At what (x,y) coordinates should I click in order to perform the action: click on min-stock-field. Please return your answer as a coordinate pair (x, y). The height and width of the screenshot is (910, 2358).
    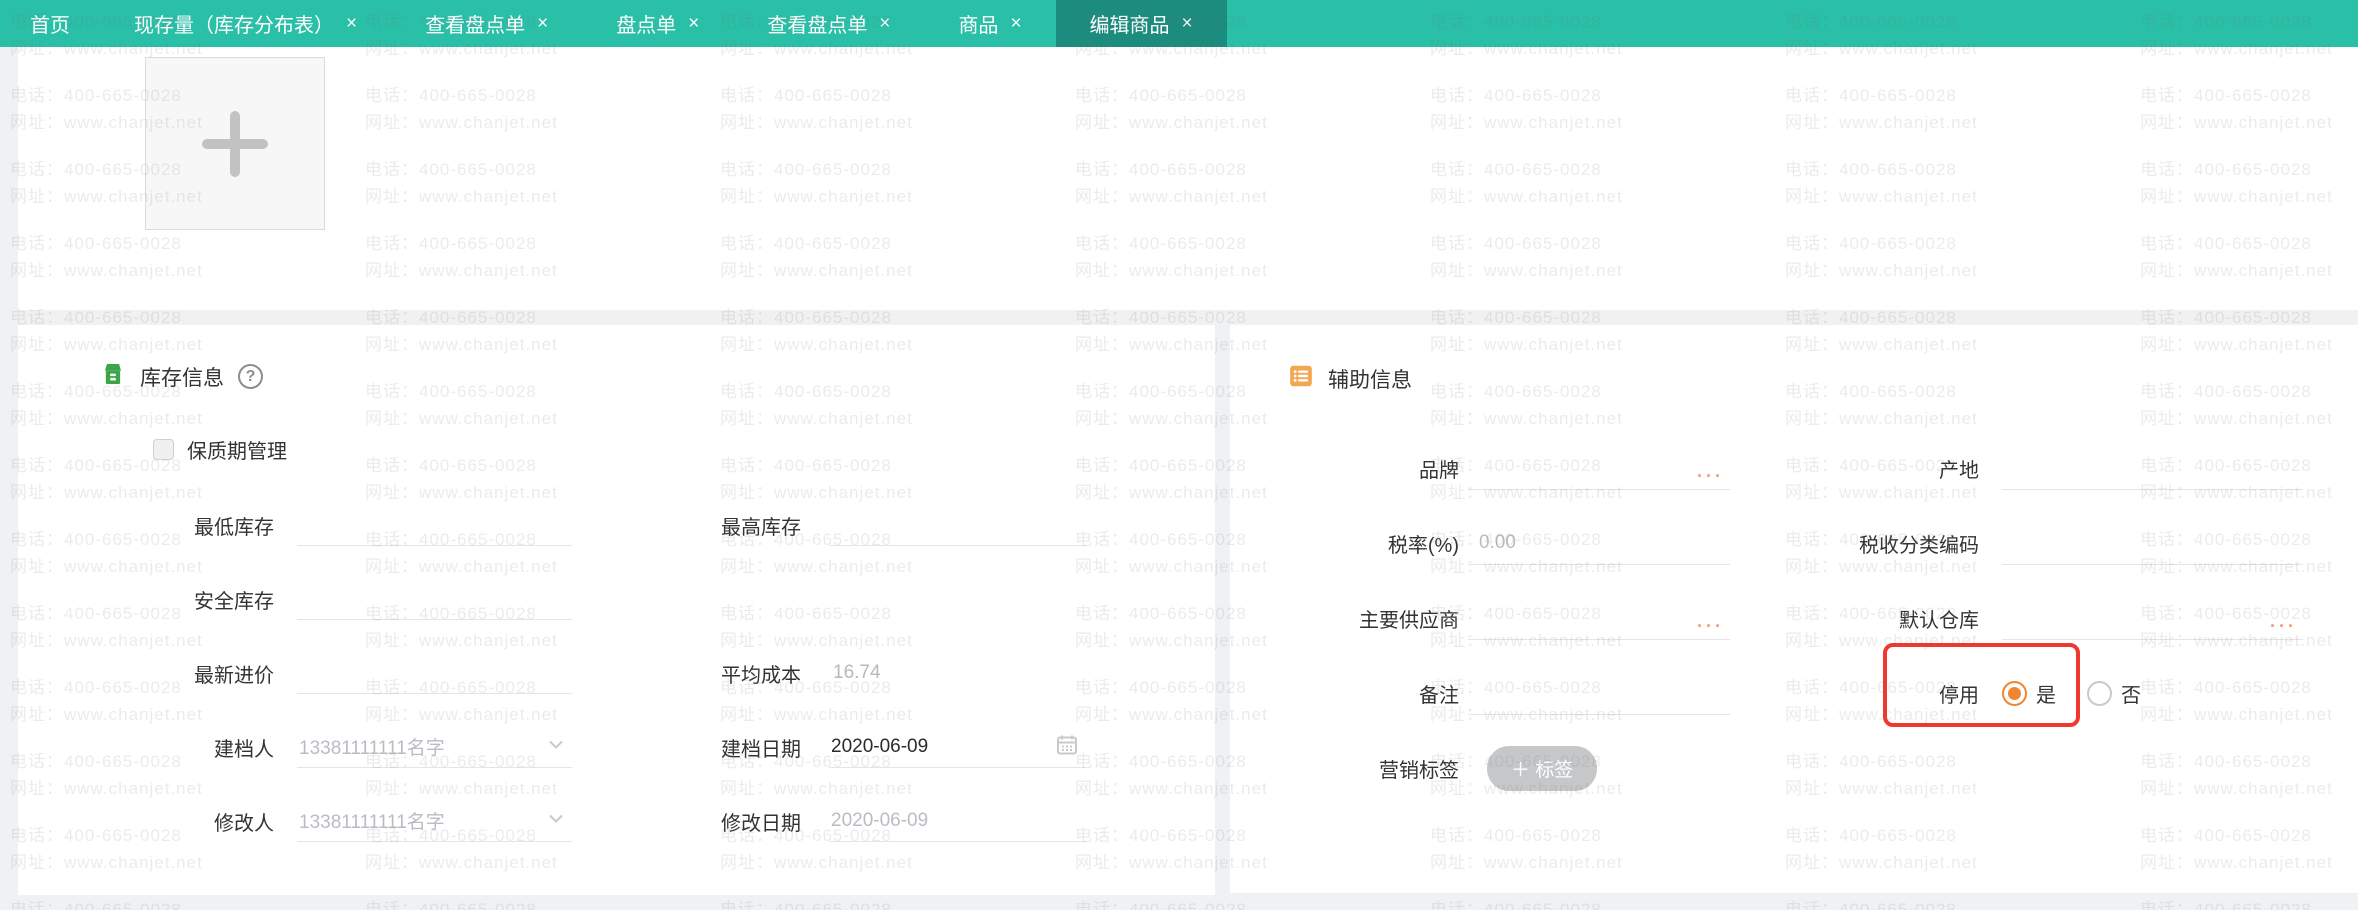
    Looking at the image, I should click on (434, 525).